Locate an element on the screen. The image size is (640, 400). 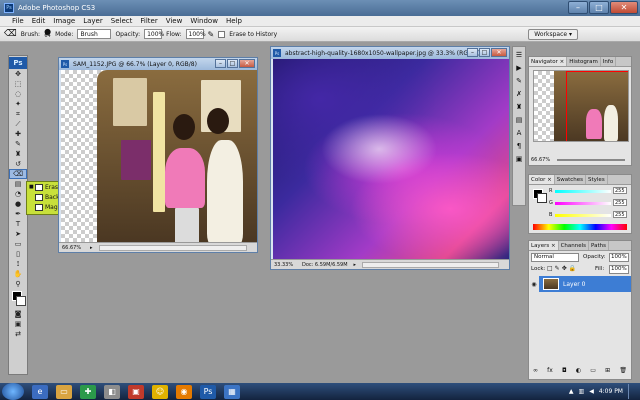
layer-mask-icon: ◘ is located at coordinates (564, 371).